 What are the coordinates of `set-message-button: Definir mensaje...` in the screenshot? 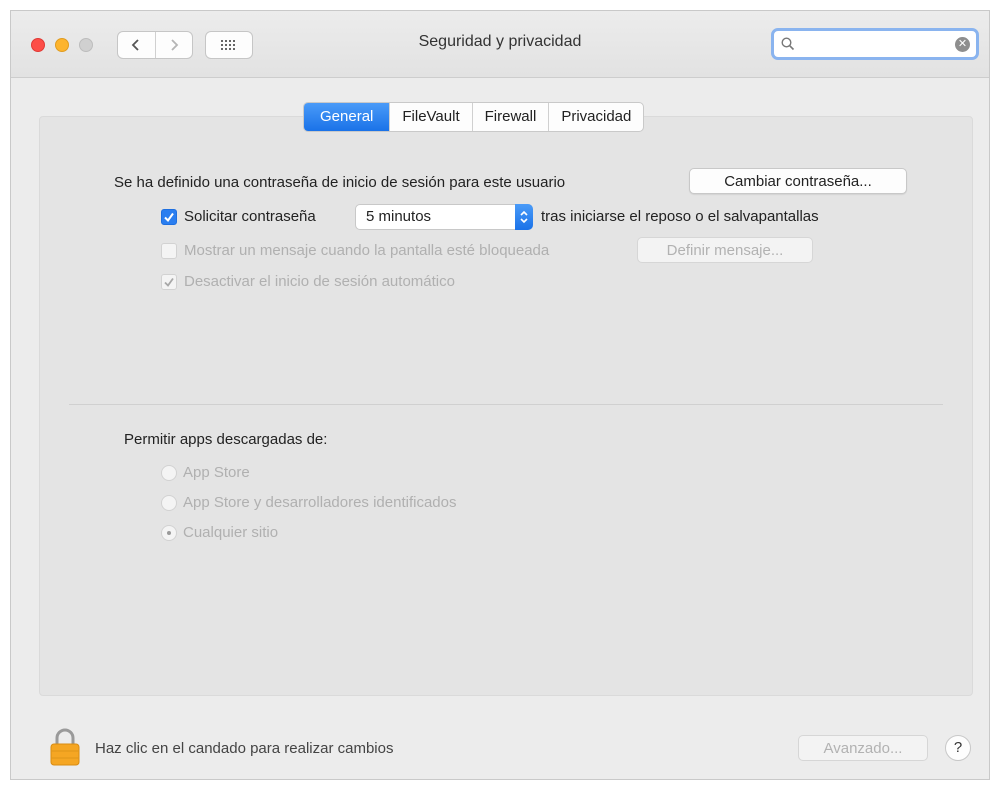 It's located at (725, 250).